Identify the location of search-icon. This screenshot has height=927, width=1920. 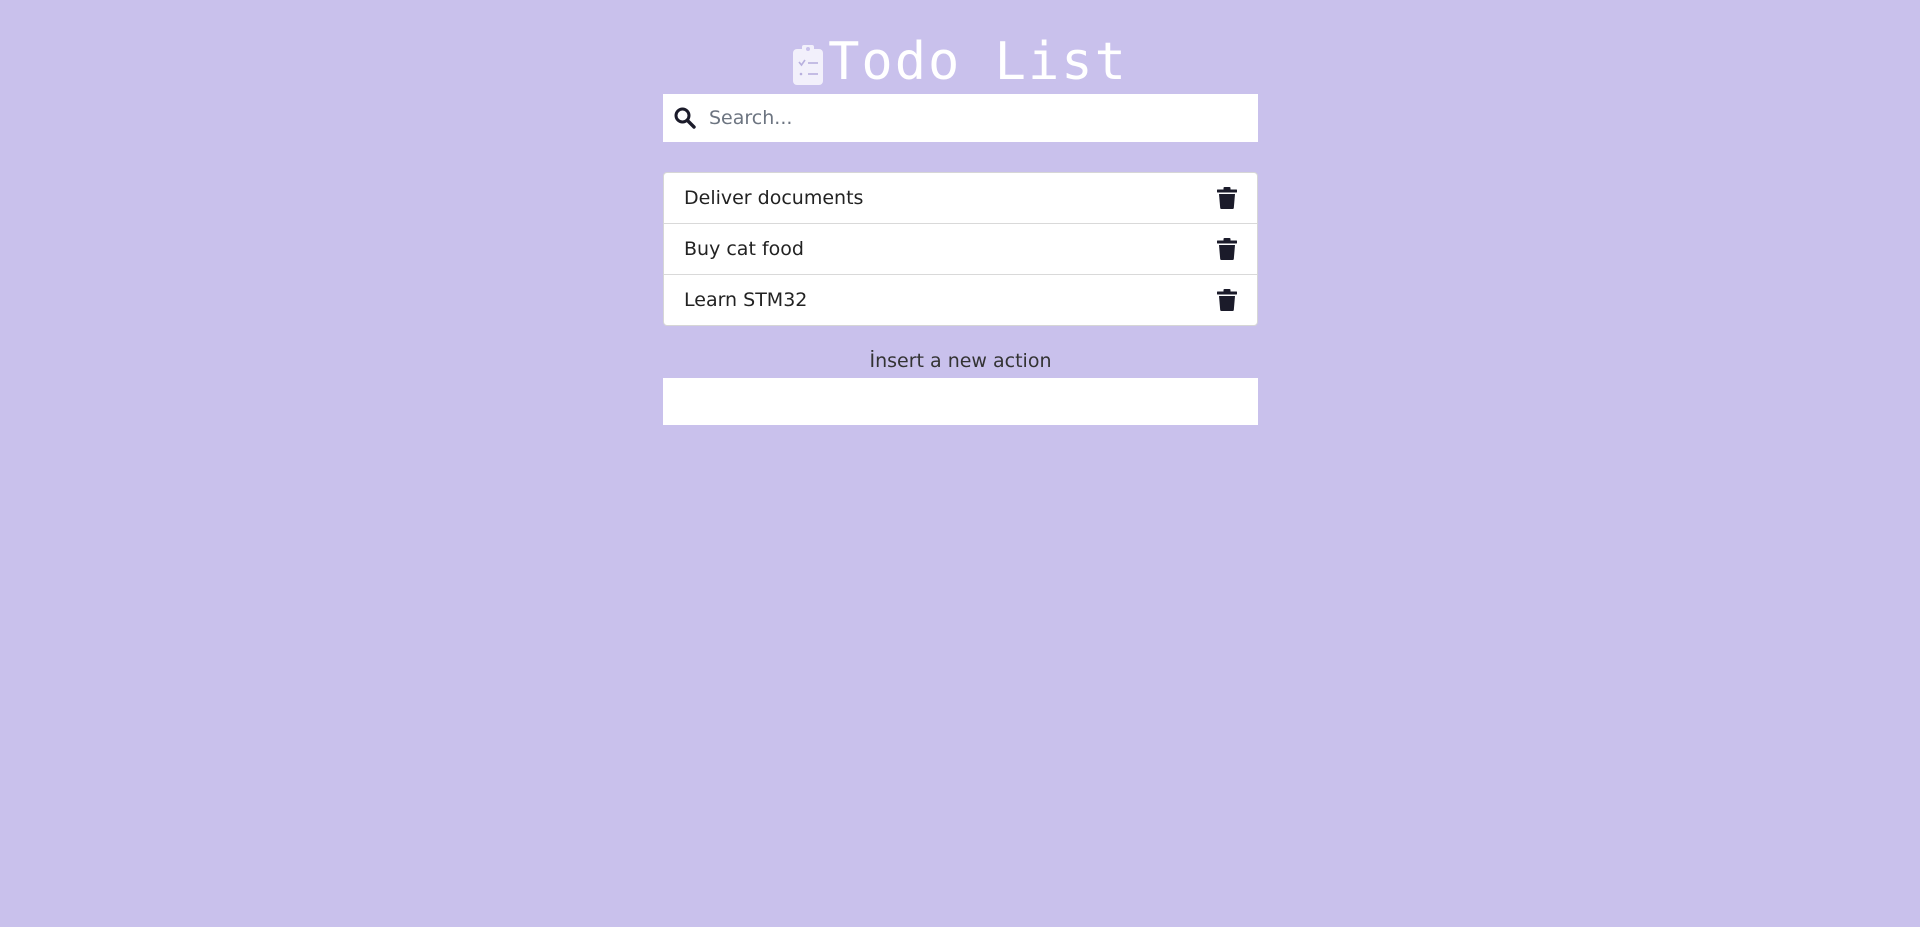
(685, 118).